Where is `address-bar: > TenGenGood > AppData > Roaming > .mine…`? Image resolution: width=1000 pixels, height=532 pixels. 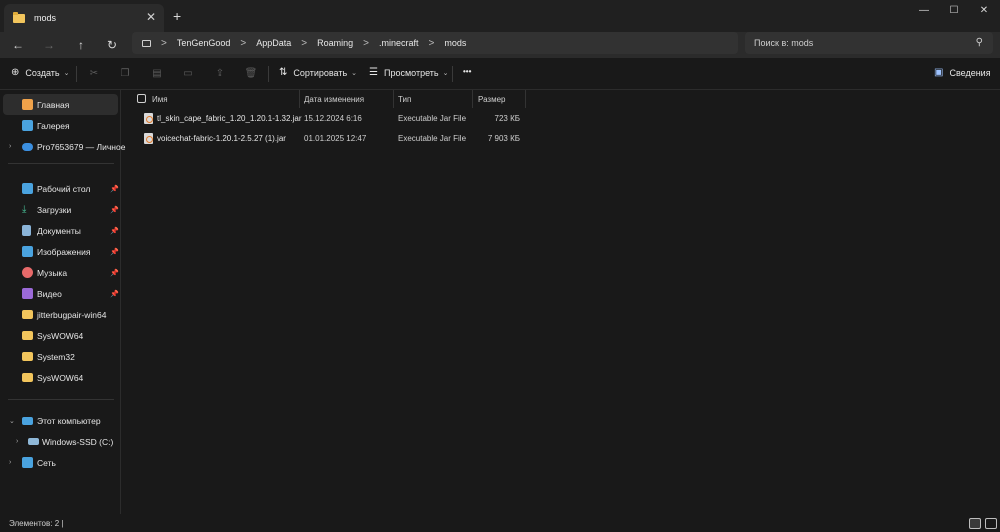 address-bar: > TenGenGood > AppData > Roaming > .mine… is located at coordinates (435, 43).